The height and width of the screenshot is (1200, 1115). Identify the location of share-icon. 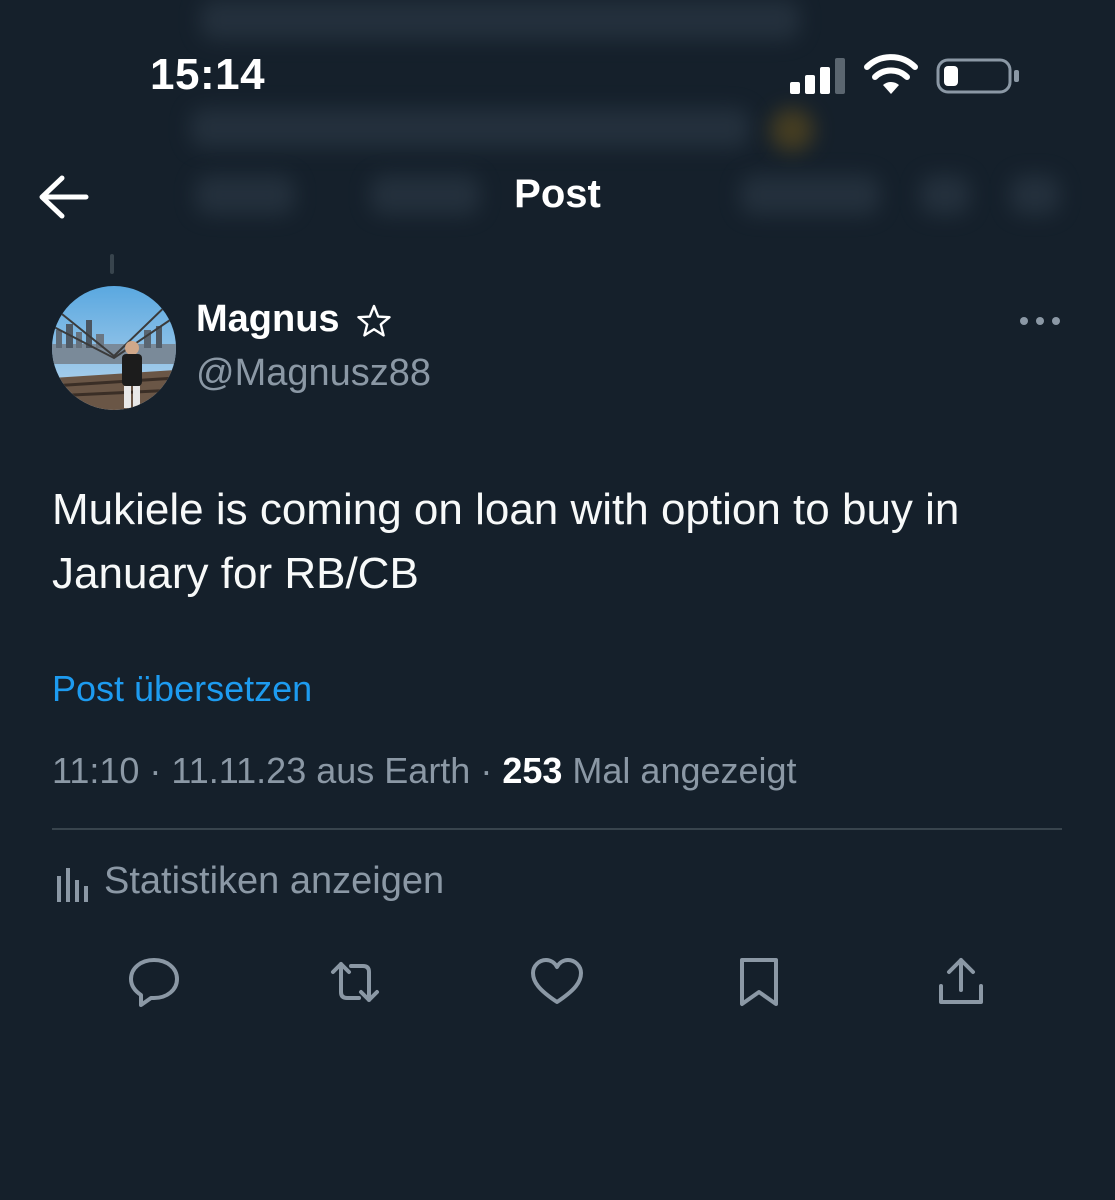
(961, 981).